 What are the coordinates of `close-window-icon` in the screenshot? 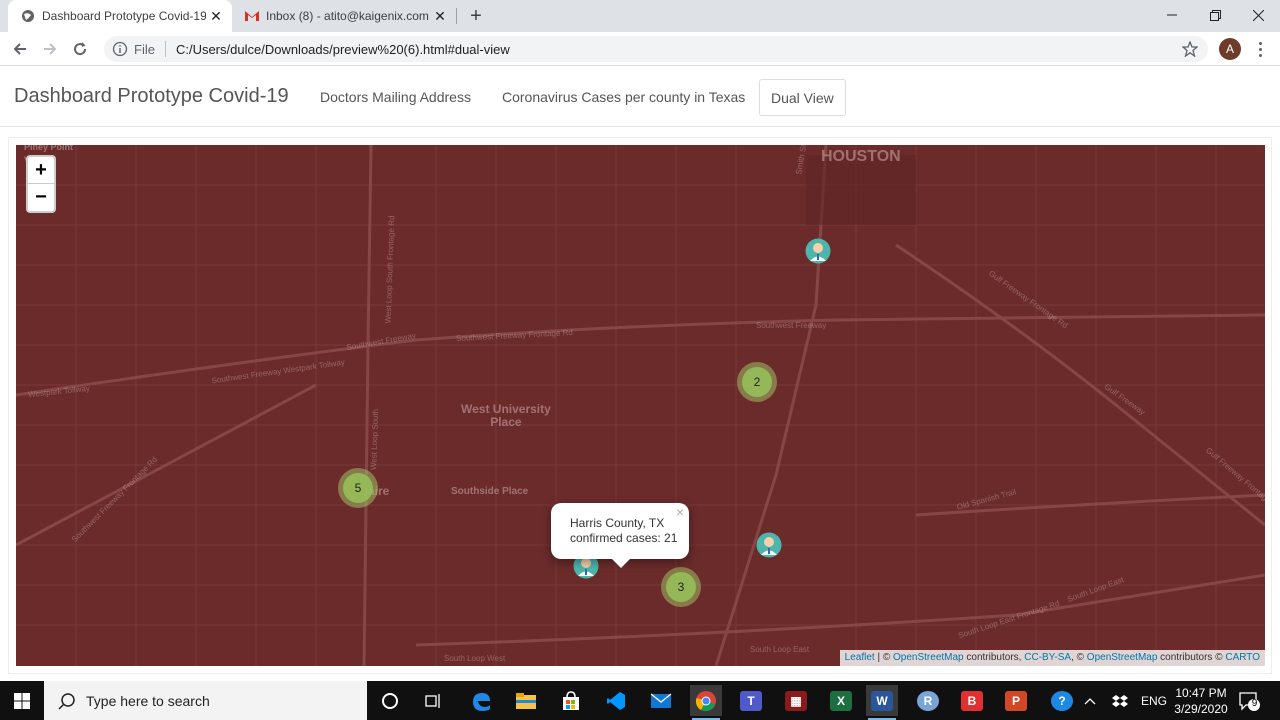 It's located at (1258, 15).